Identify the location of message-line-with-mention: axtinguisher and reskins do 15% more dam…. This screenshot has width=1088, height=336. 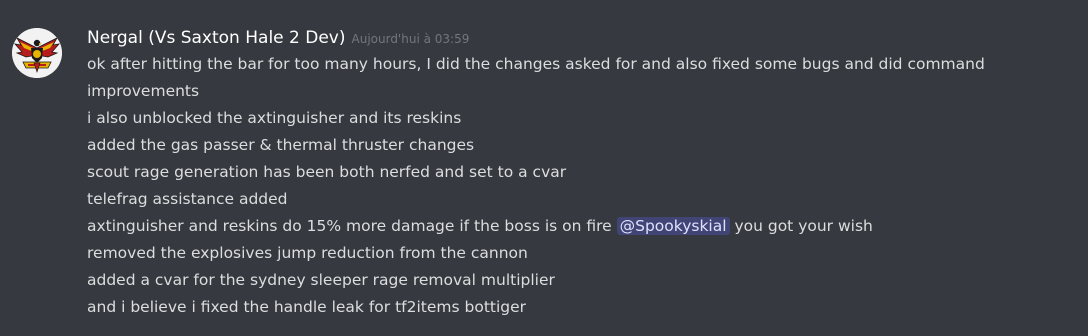
(582, 226).